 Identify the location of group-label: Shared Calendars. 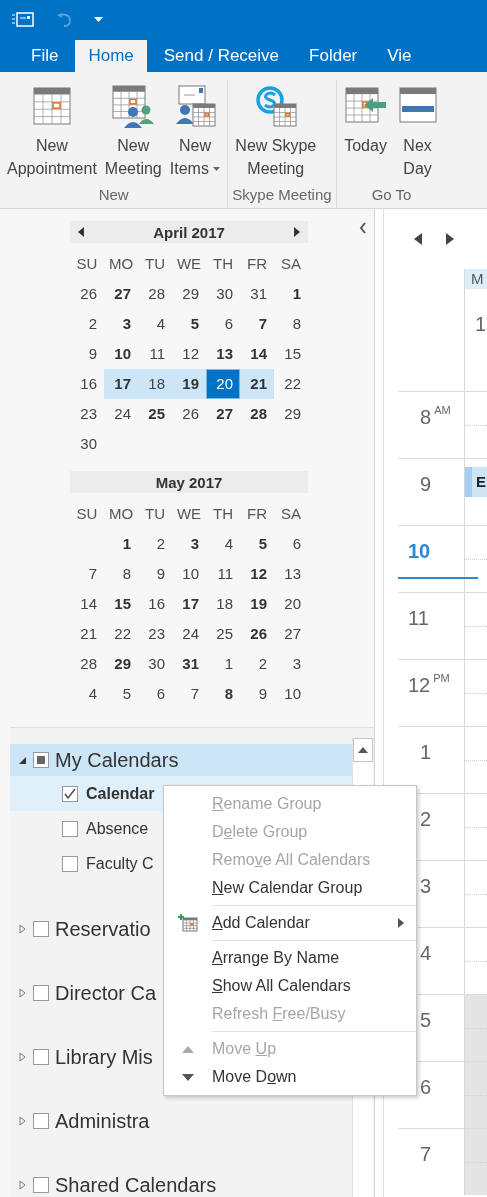
(136, 1185).